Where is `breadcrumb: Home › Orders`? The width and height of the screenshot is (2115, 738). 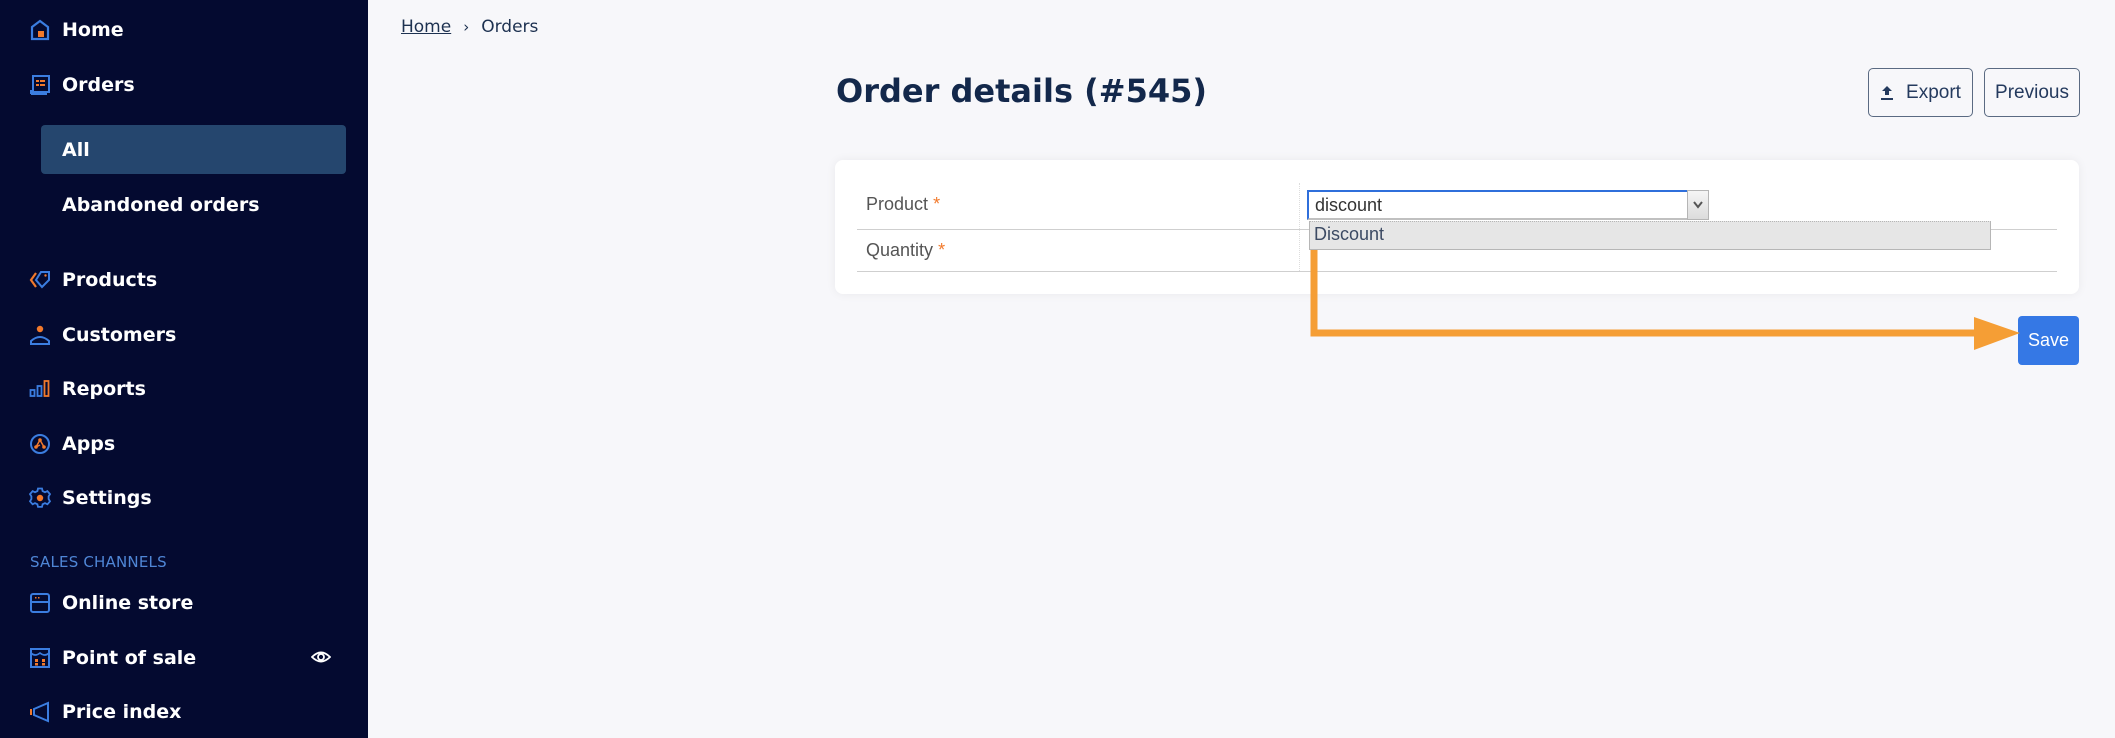
breadcrumb: Home › Orders is located at coordinates (469, 27).